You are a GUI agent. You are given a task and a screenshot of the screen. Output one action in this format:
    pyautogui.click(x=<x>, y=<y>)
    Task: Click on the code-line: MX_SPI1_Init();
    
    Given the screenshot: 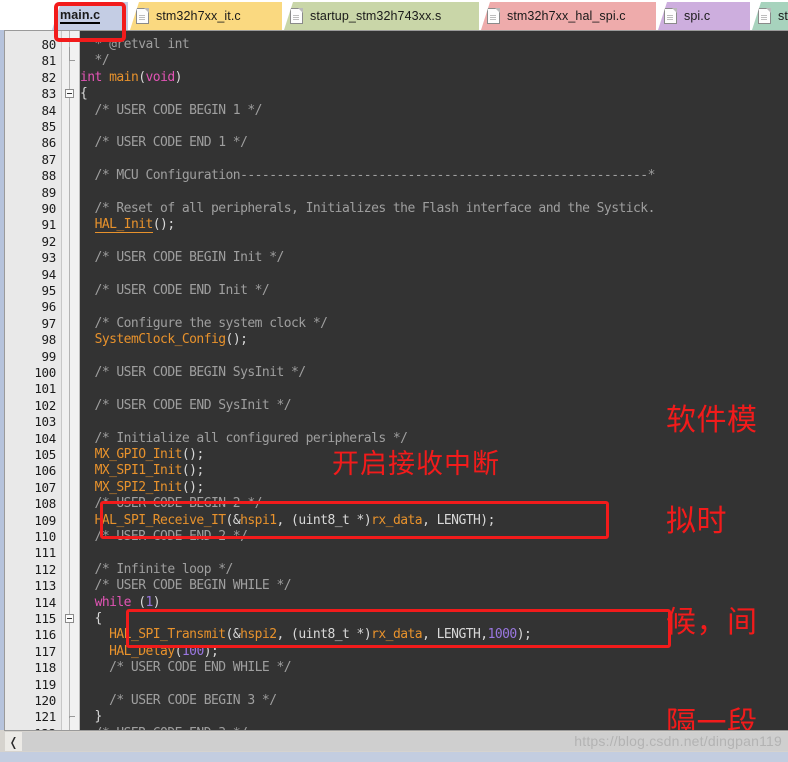 What is the action you would take?
    pyautogui.click(x=142, y=471)
    